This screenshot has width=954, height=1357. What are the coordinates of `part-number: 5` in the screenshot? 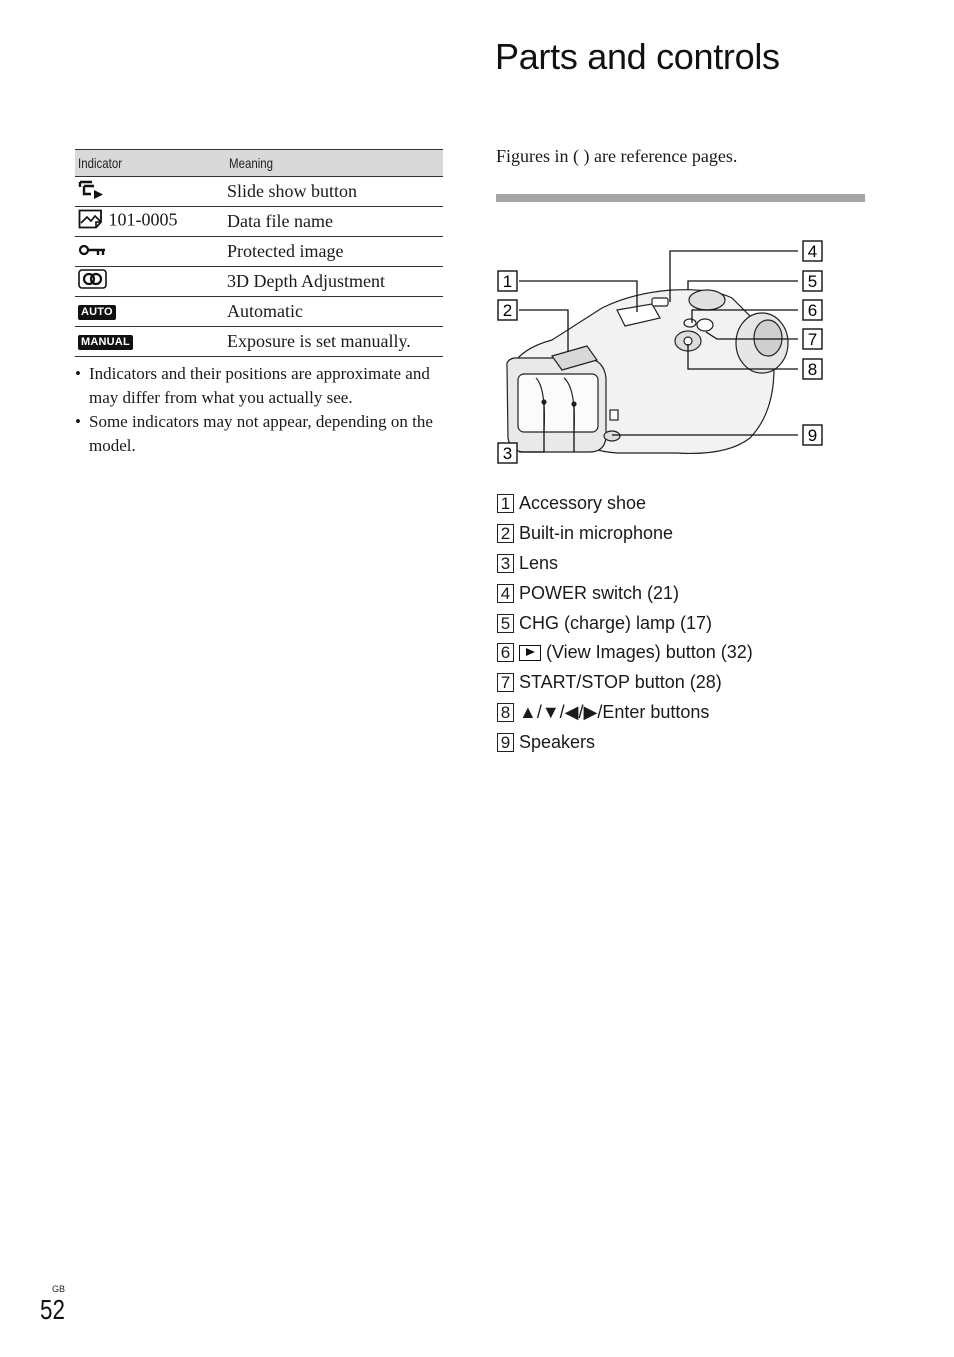 It's located at (505, 623).